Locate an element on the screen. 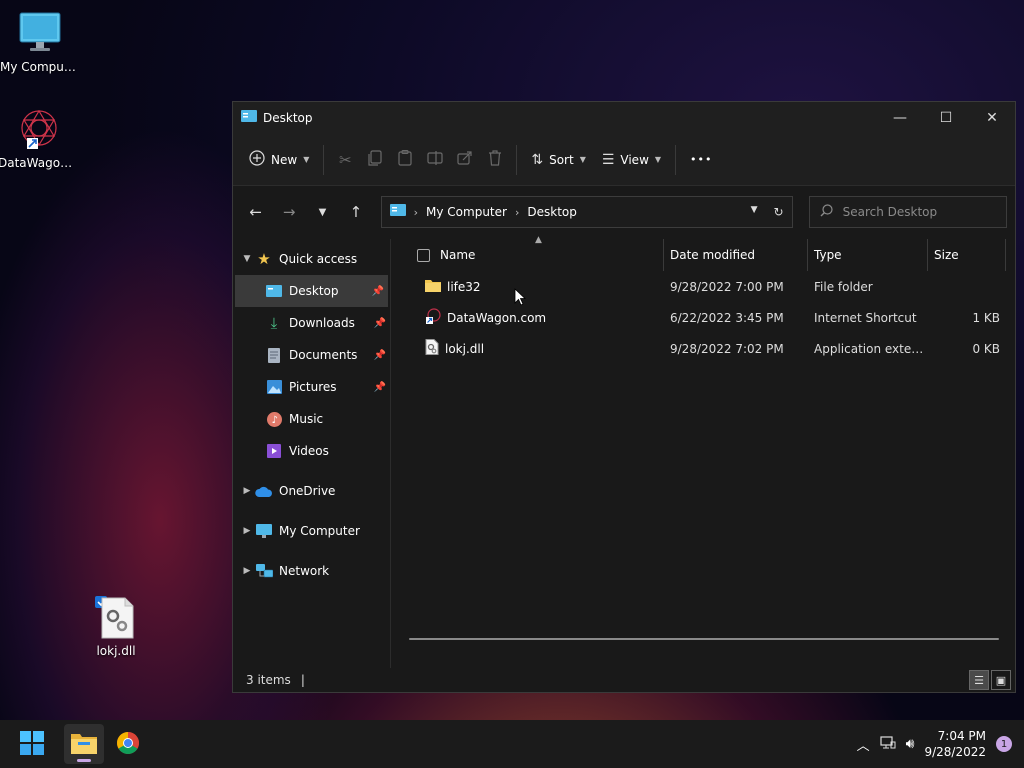 The image size is (1024, 768). sidebar-item-label: Quick access is located at coordinates (318, 259).